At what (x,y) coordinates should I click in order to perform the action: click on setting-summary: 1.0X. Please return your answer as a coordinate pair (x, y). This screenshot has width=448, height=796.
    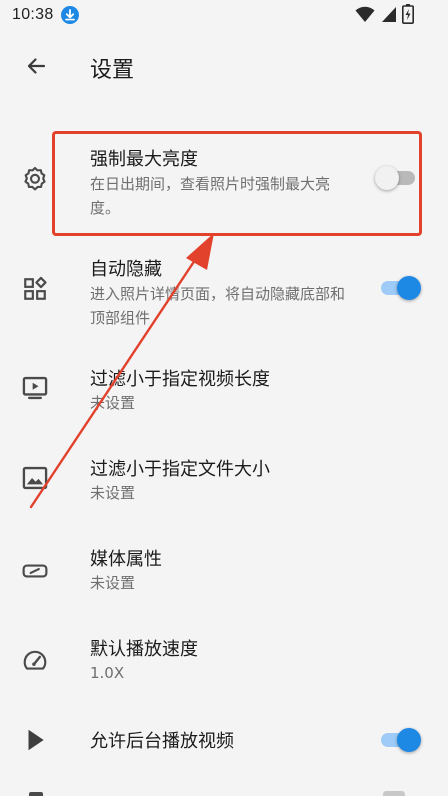
    Looking at the image, I should click on (107, 673).